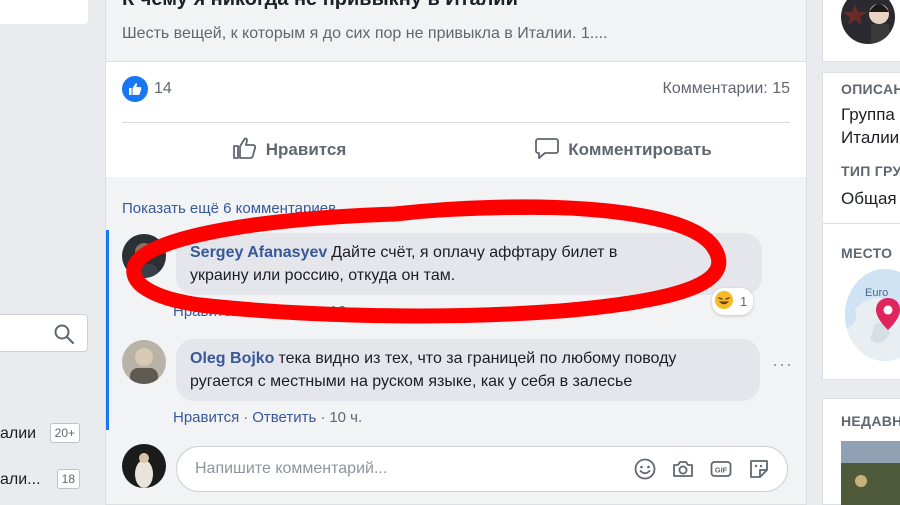 This screenshot has height=505, width=900. I want to click on like-reaction-icon, so click(135, 89).